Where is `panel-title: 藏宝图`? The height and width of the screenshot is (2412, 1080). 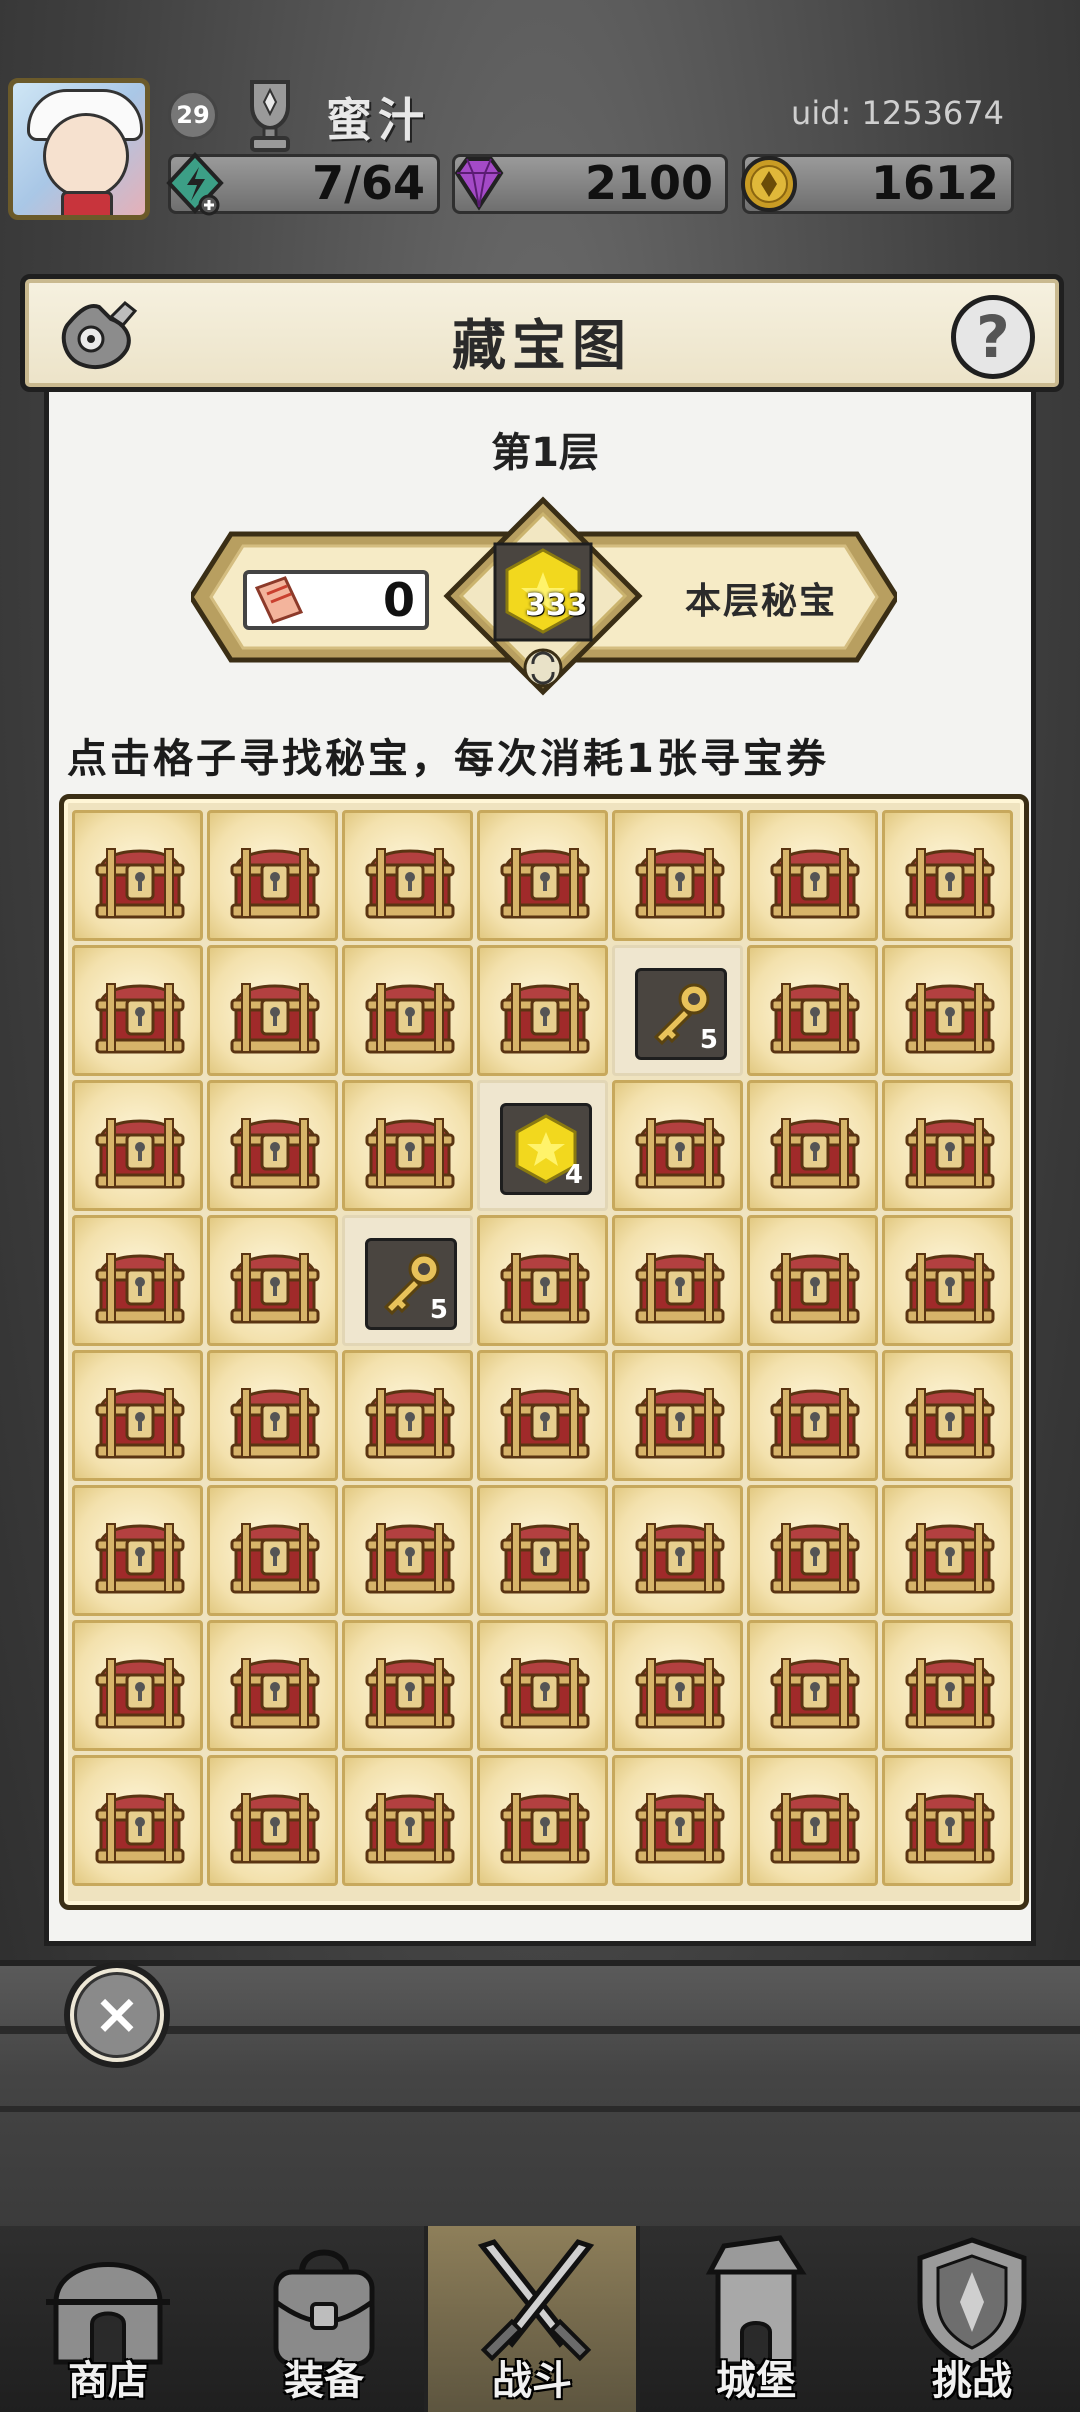
panel-title: 藏宝图 is located at coordinates (542, 345).